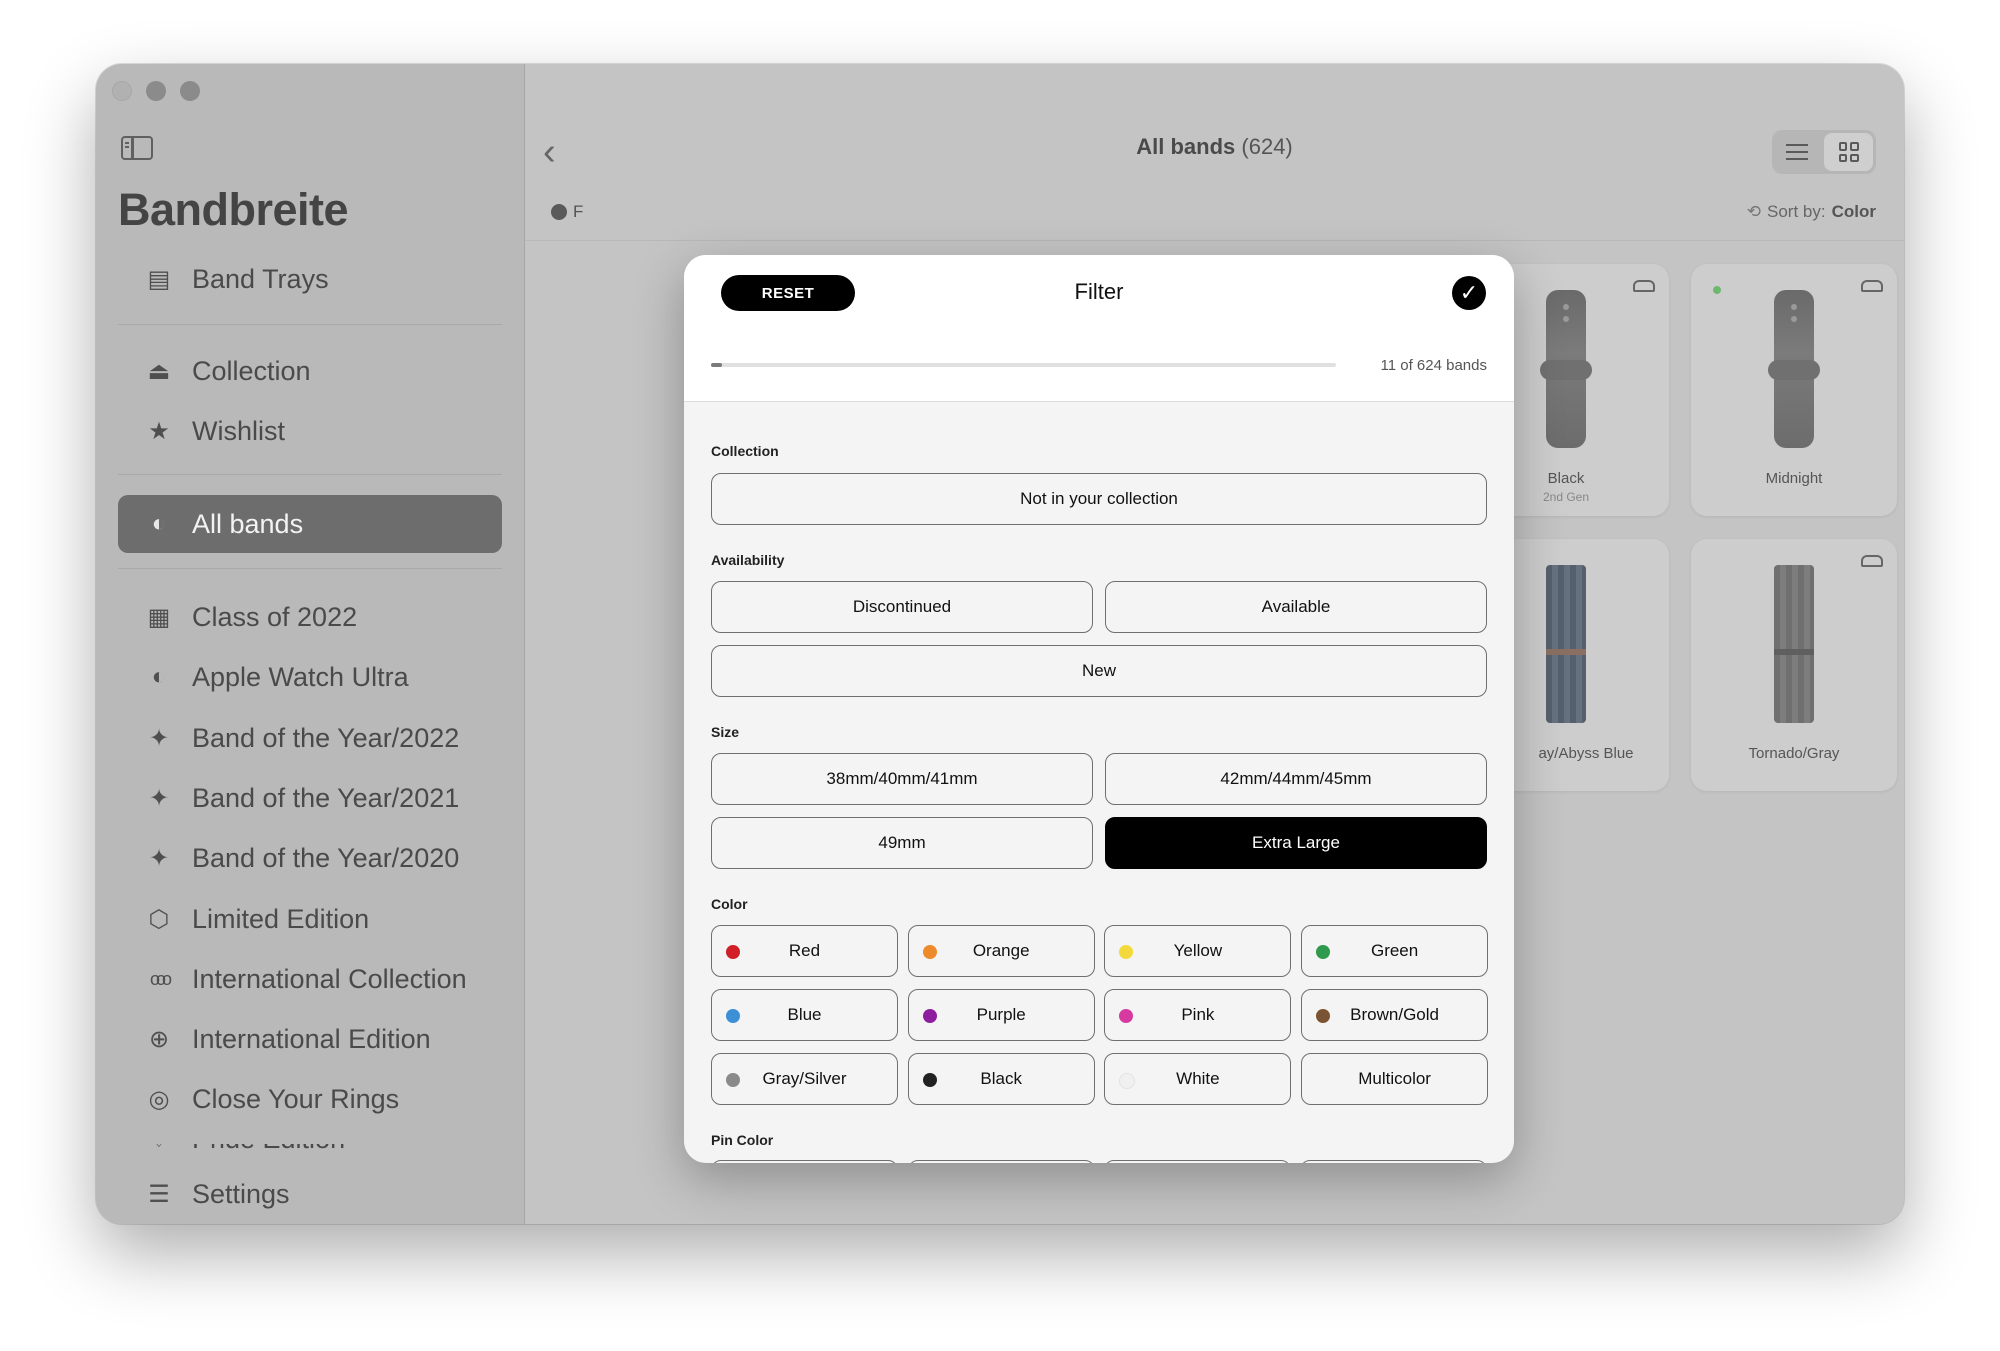  I want to click on color-option-black: Black, so click(1001, 1079).